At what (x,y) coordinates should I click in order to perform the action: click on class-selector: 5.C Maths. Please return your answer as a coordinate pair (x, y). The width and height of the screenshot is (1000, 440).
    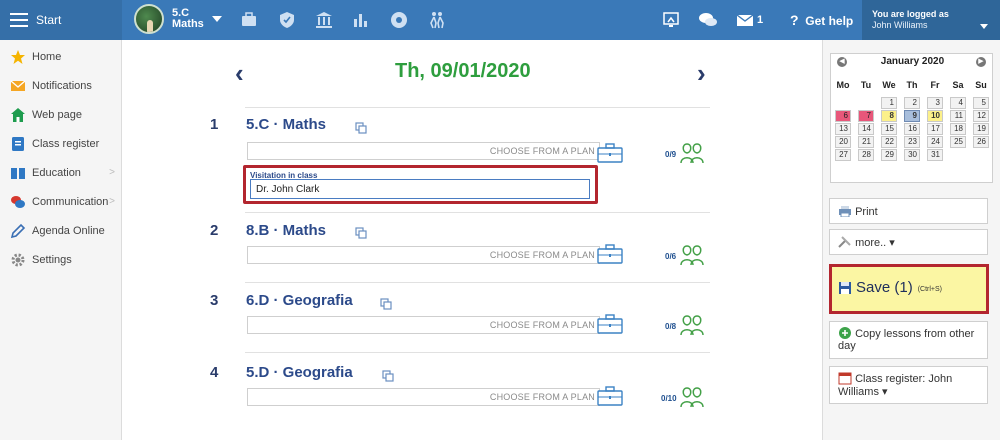
    Looking at the image, I should click on (178, 19).